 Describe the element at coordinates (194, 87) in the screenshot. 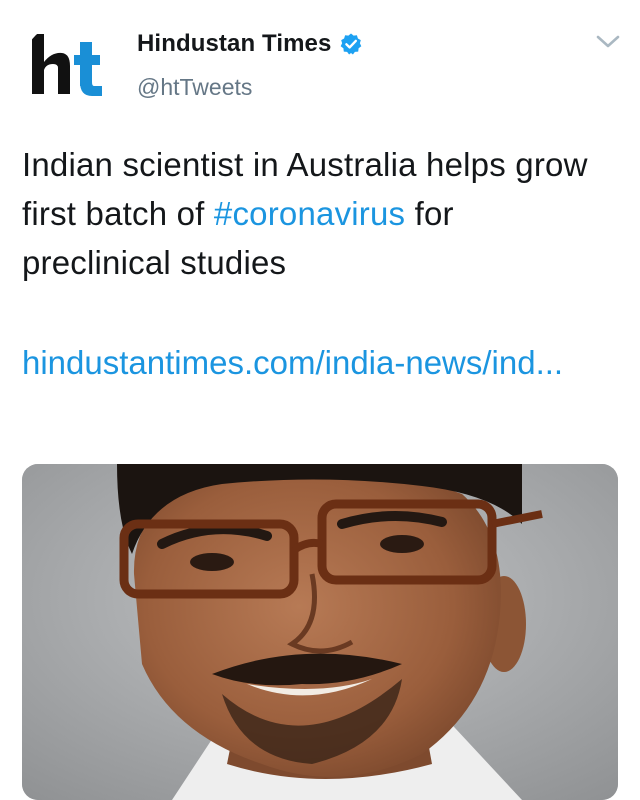

I see `author-handle: @htTweets` at that location.